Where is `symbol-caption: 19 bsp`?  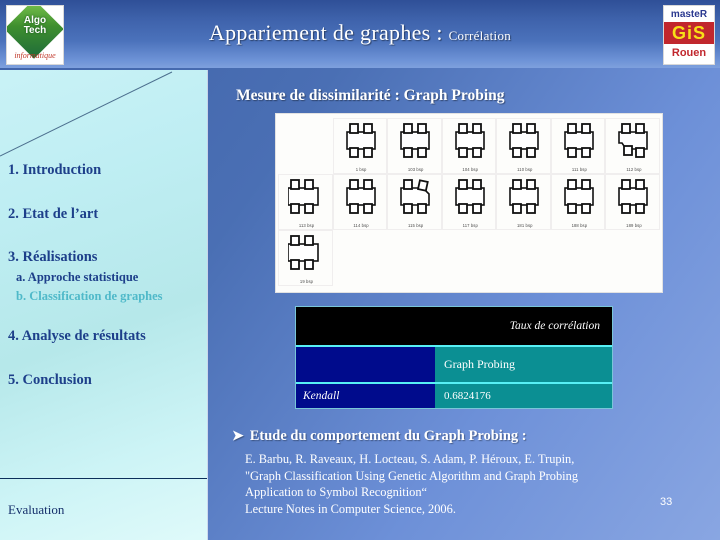 symbol-caption: 19 bsp is located at coordinates (306, 281).